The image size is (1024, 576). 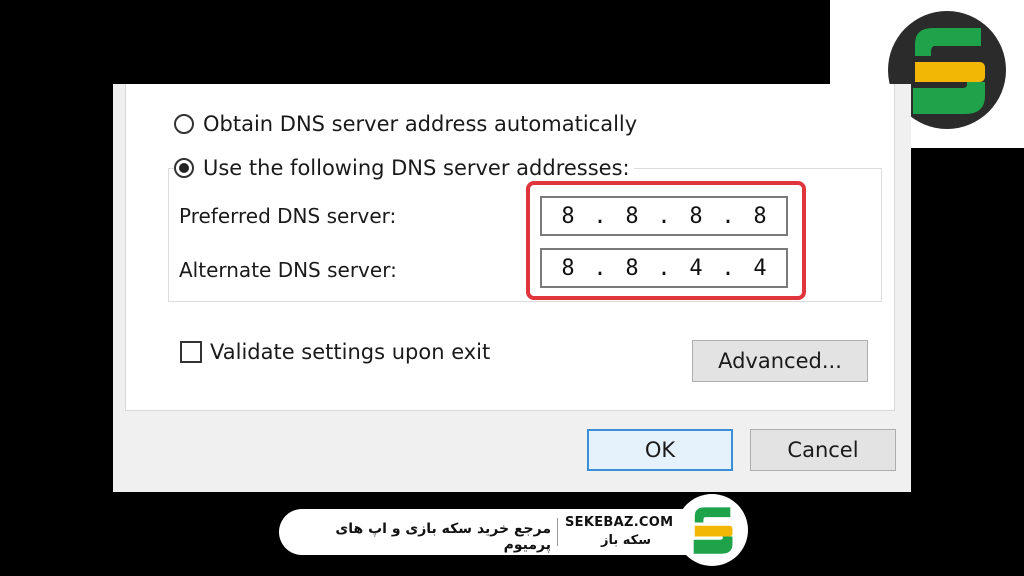 I want to click on banner-divider, so click(x=557, y=532).